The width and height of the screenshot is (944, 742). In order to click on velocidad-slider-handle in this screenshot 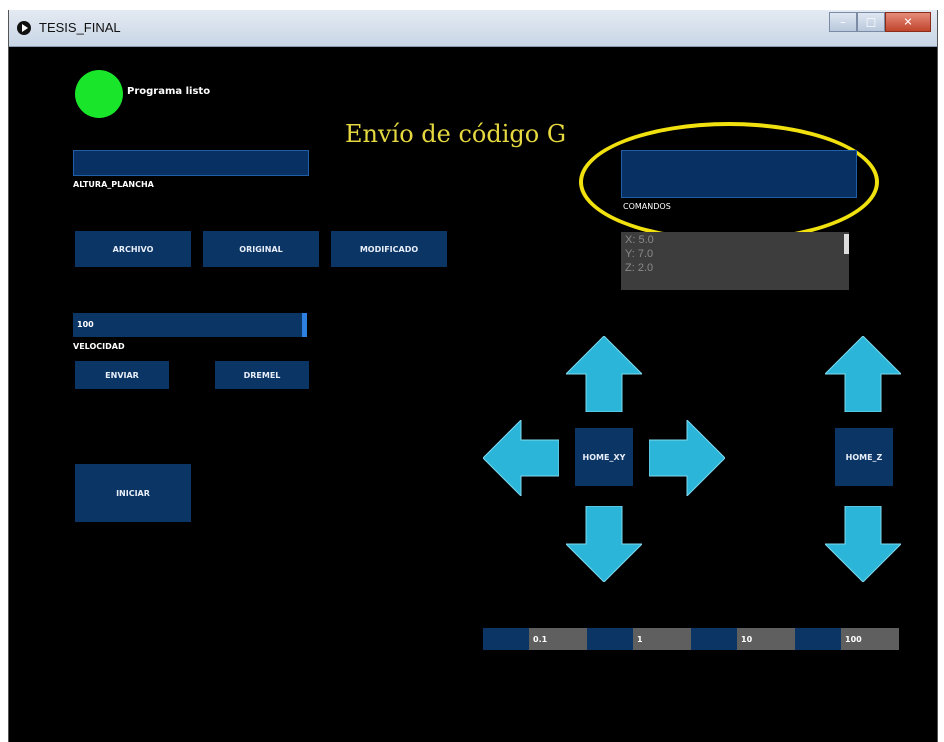, I will do `click(304, 325)`.